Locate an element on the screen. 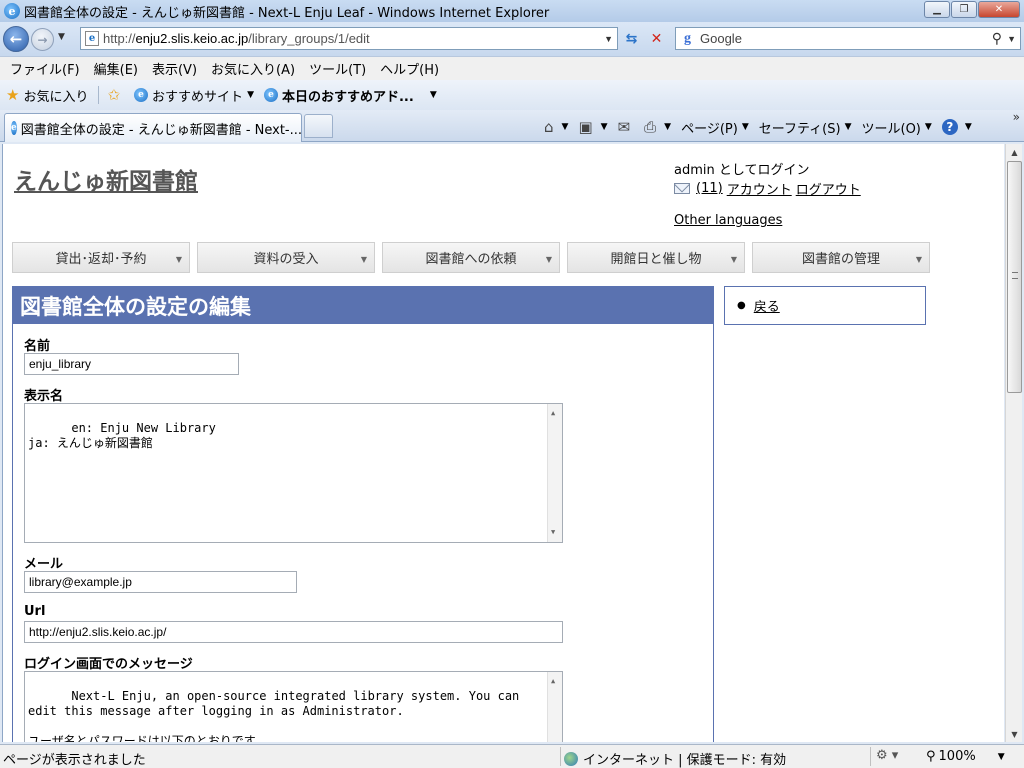  site-title-link: えんじゅ新図書館 is located at coordinates (106, 179).